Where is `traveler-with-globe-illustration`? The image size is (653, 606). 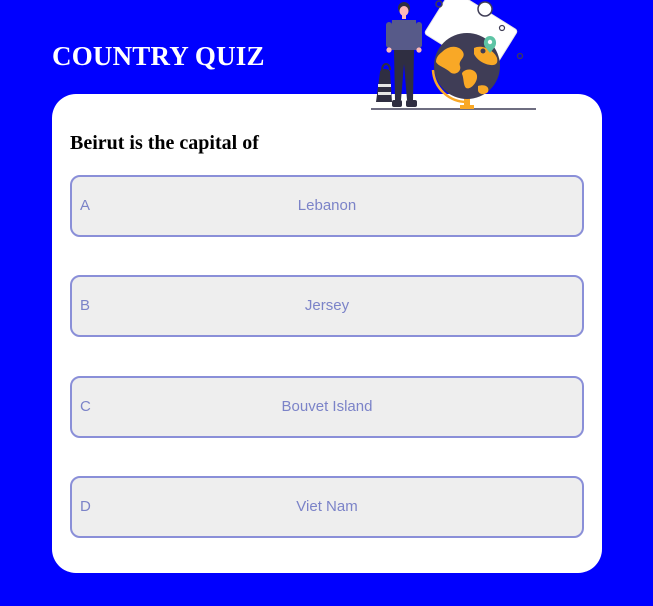
traveler-with-globe-illustration is located at coordinates (453, 55).